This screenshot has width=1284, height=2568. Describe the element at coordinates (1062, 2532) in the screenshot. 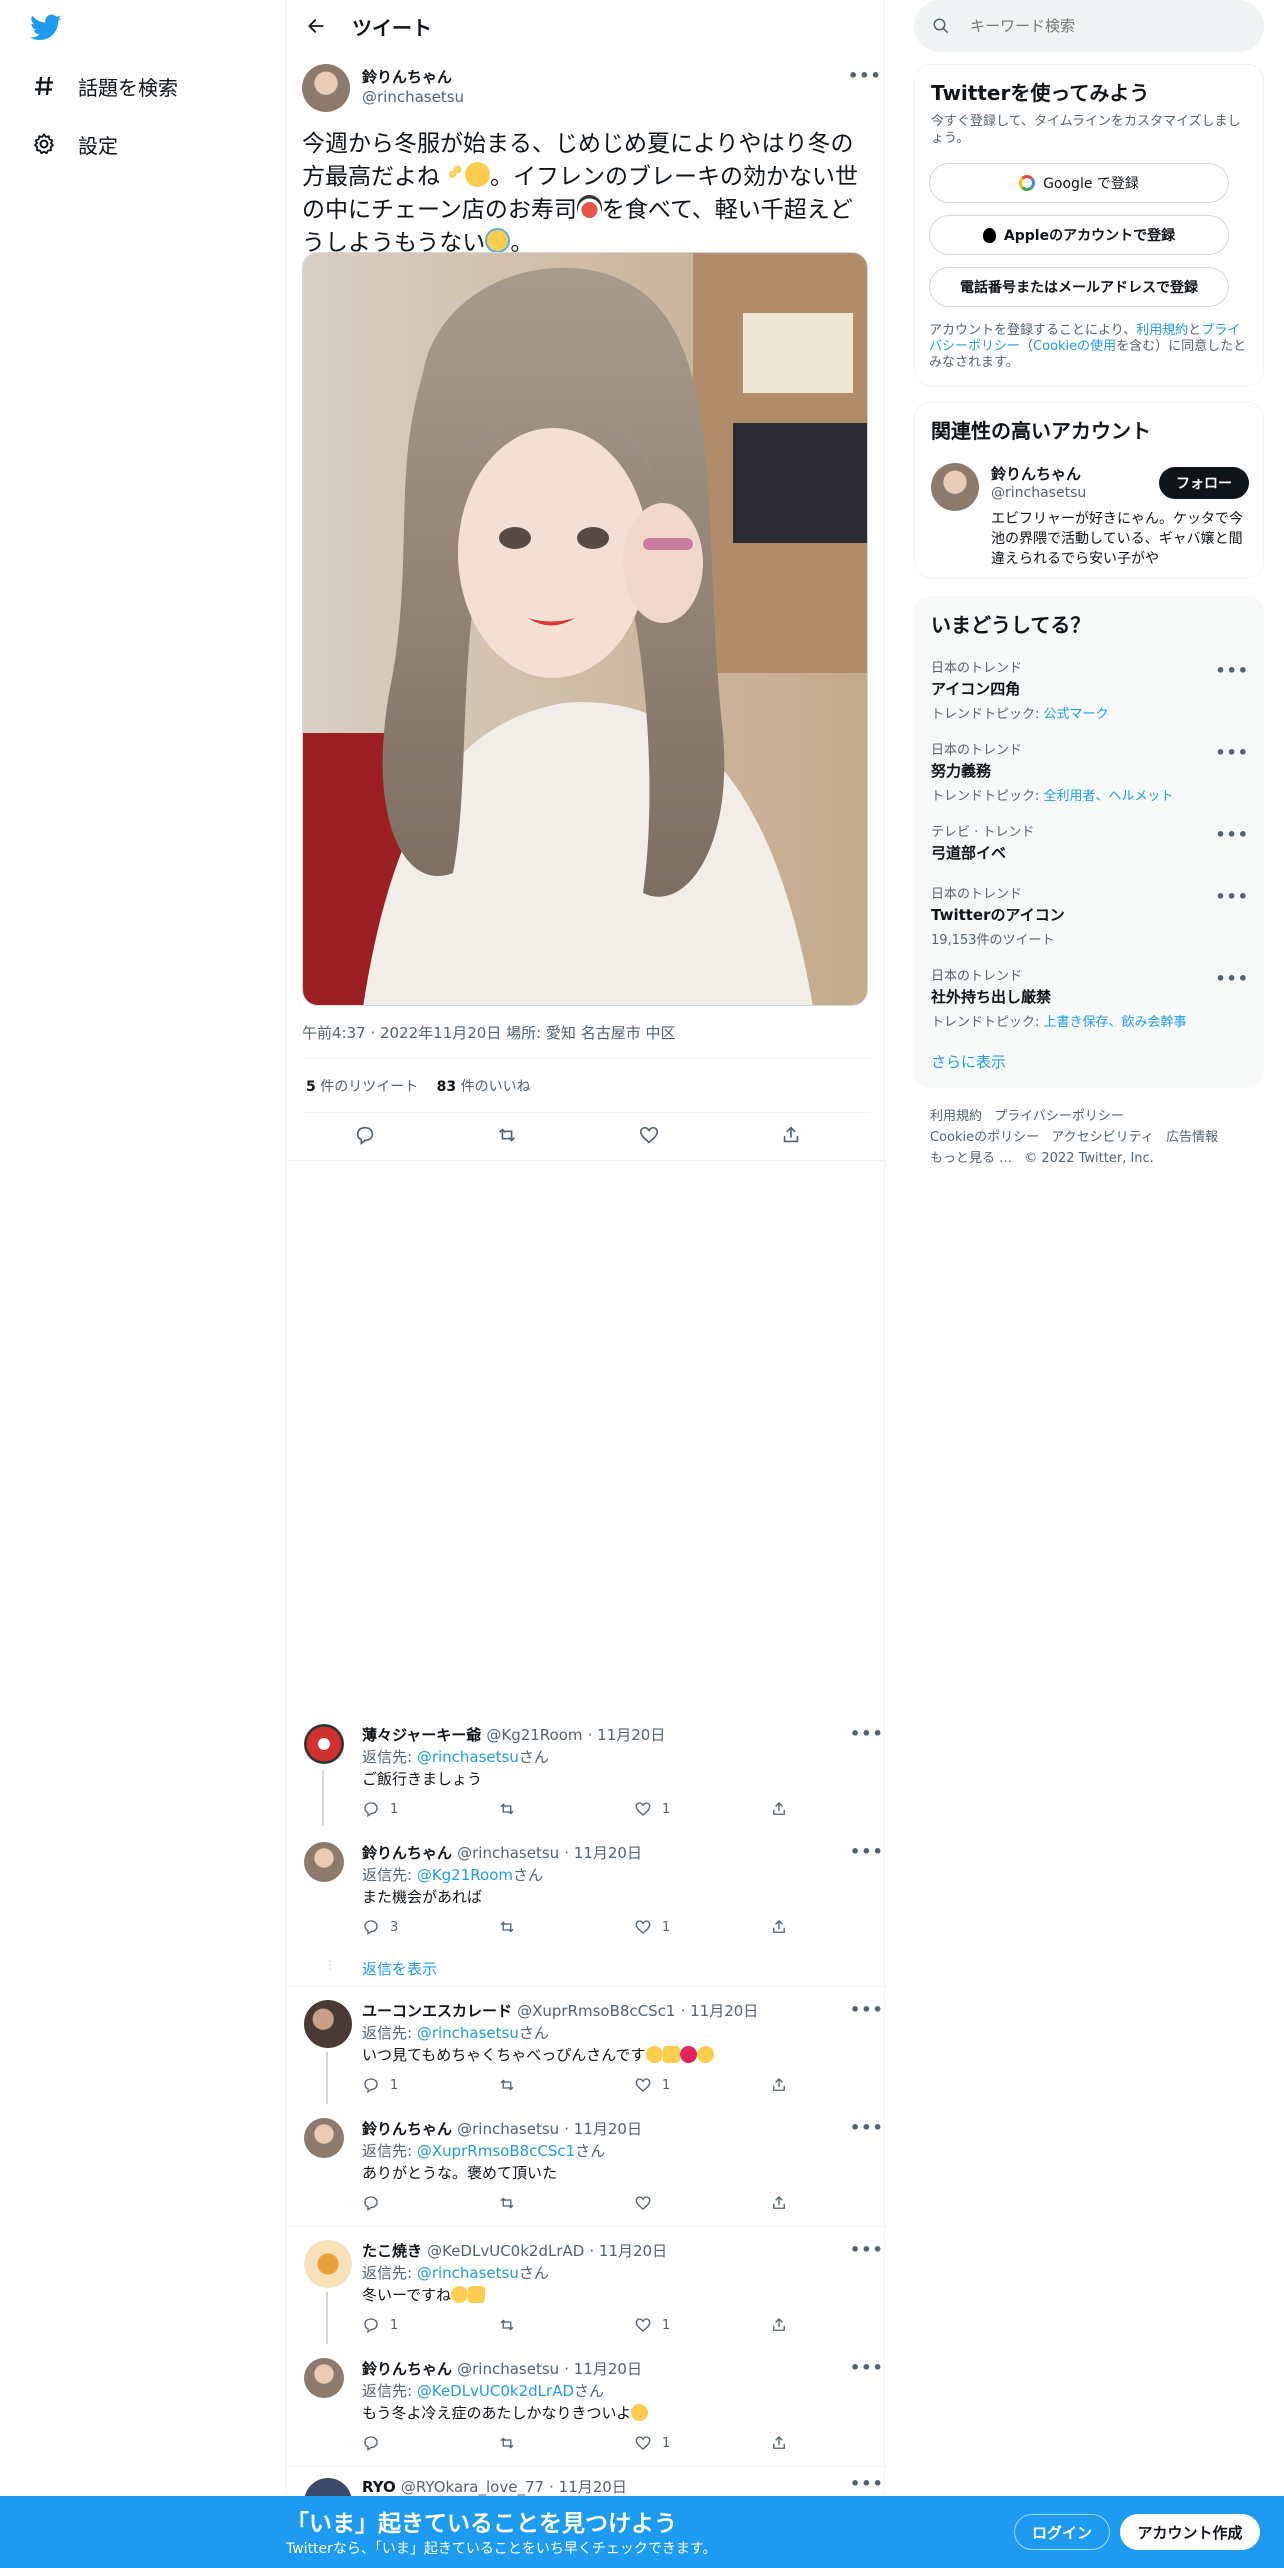

I see `login-button: ログイン` at that location.